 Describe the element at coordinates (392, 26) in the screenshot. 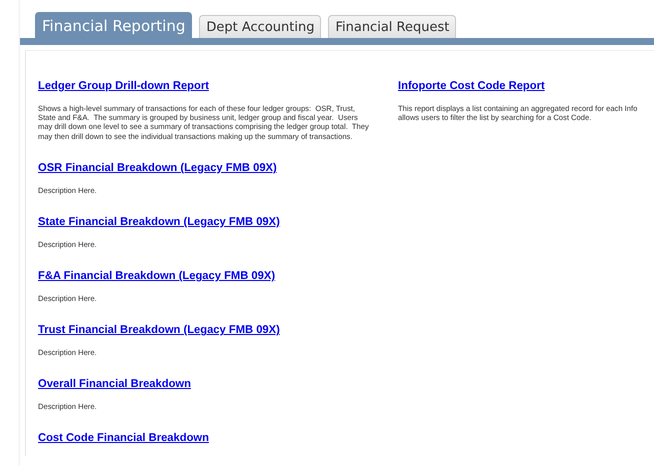

I see `tab: Financial Request` at that location.